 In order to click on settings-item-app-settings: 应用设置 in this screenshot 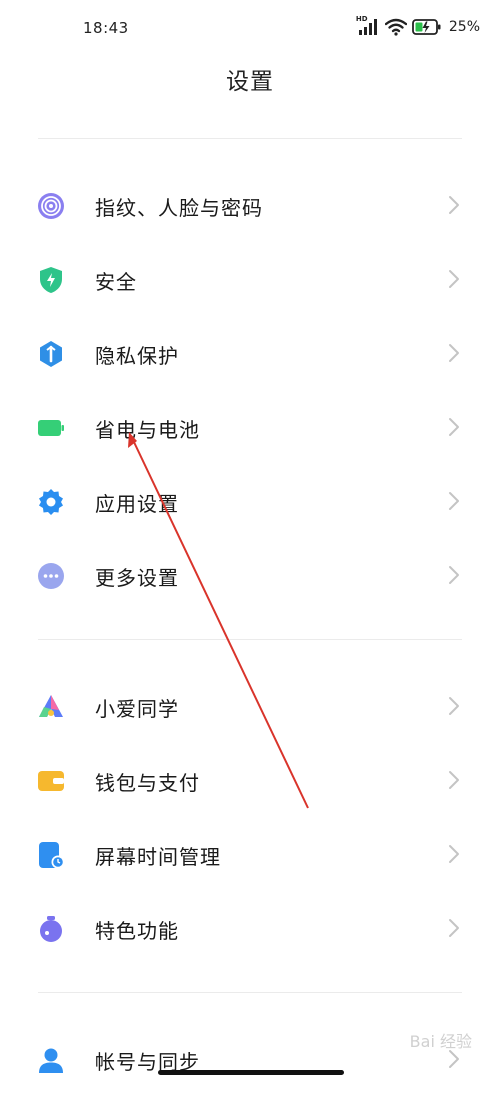, I will do `click(250, 501)`.